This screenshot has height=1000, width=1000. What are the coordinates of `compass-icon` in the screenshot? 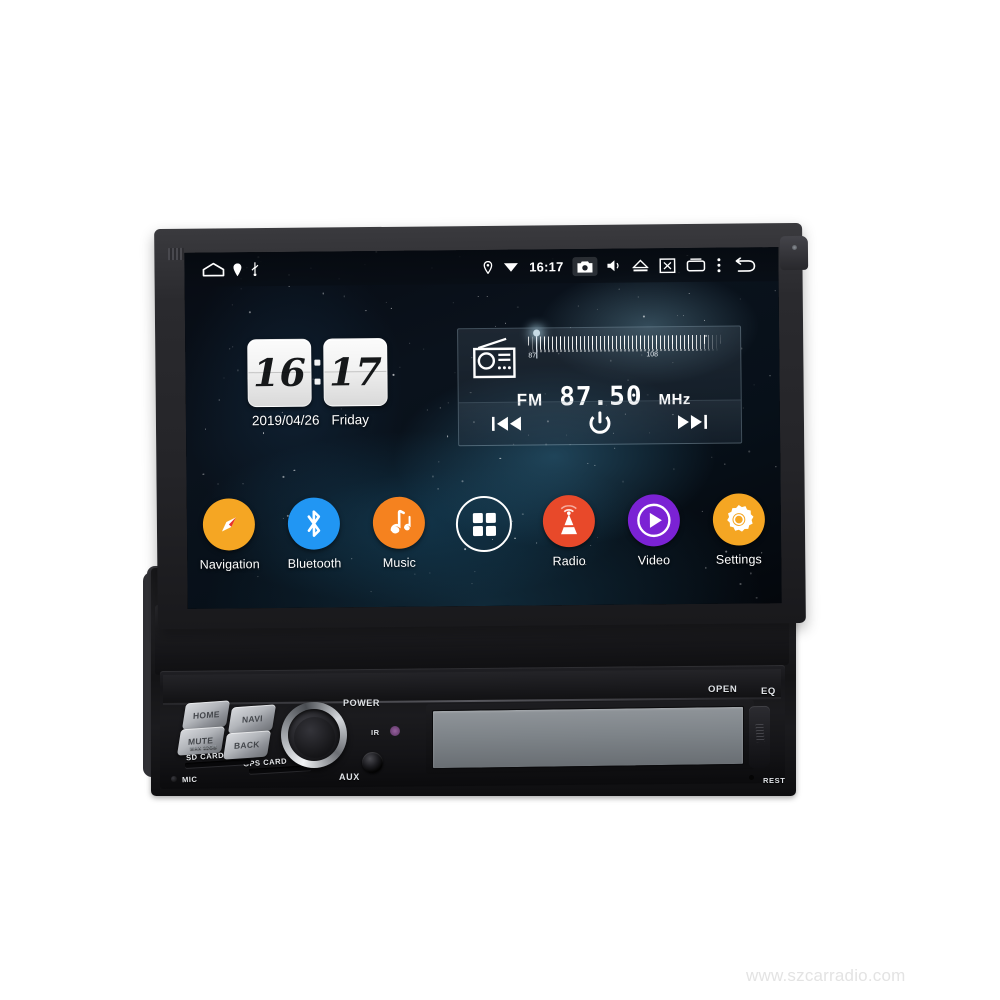 It's located at (229, 524).